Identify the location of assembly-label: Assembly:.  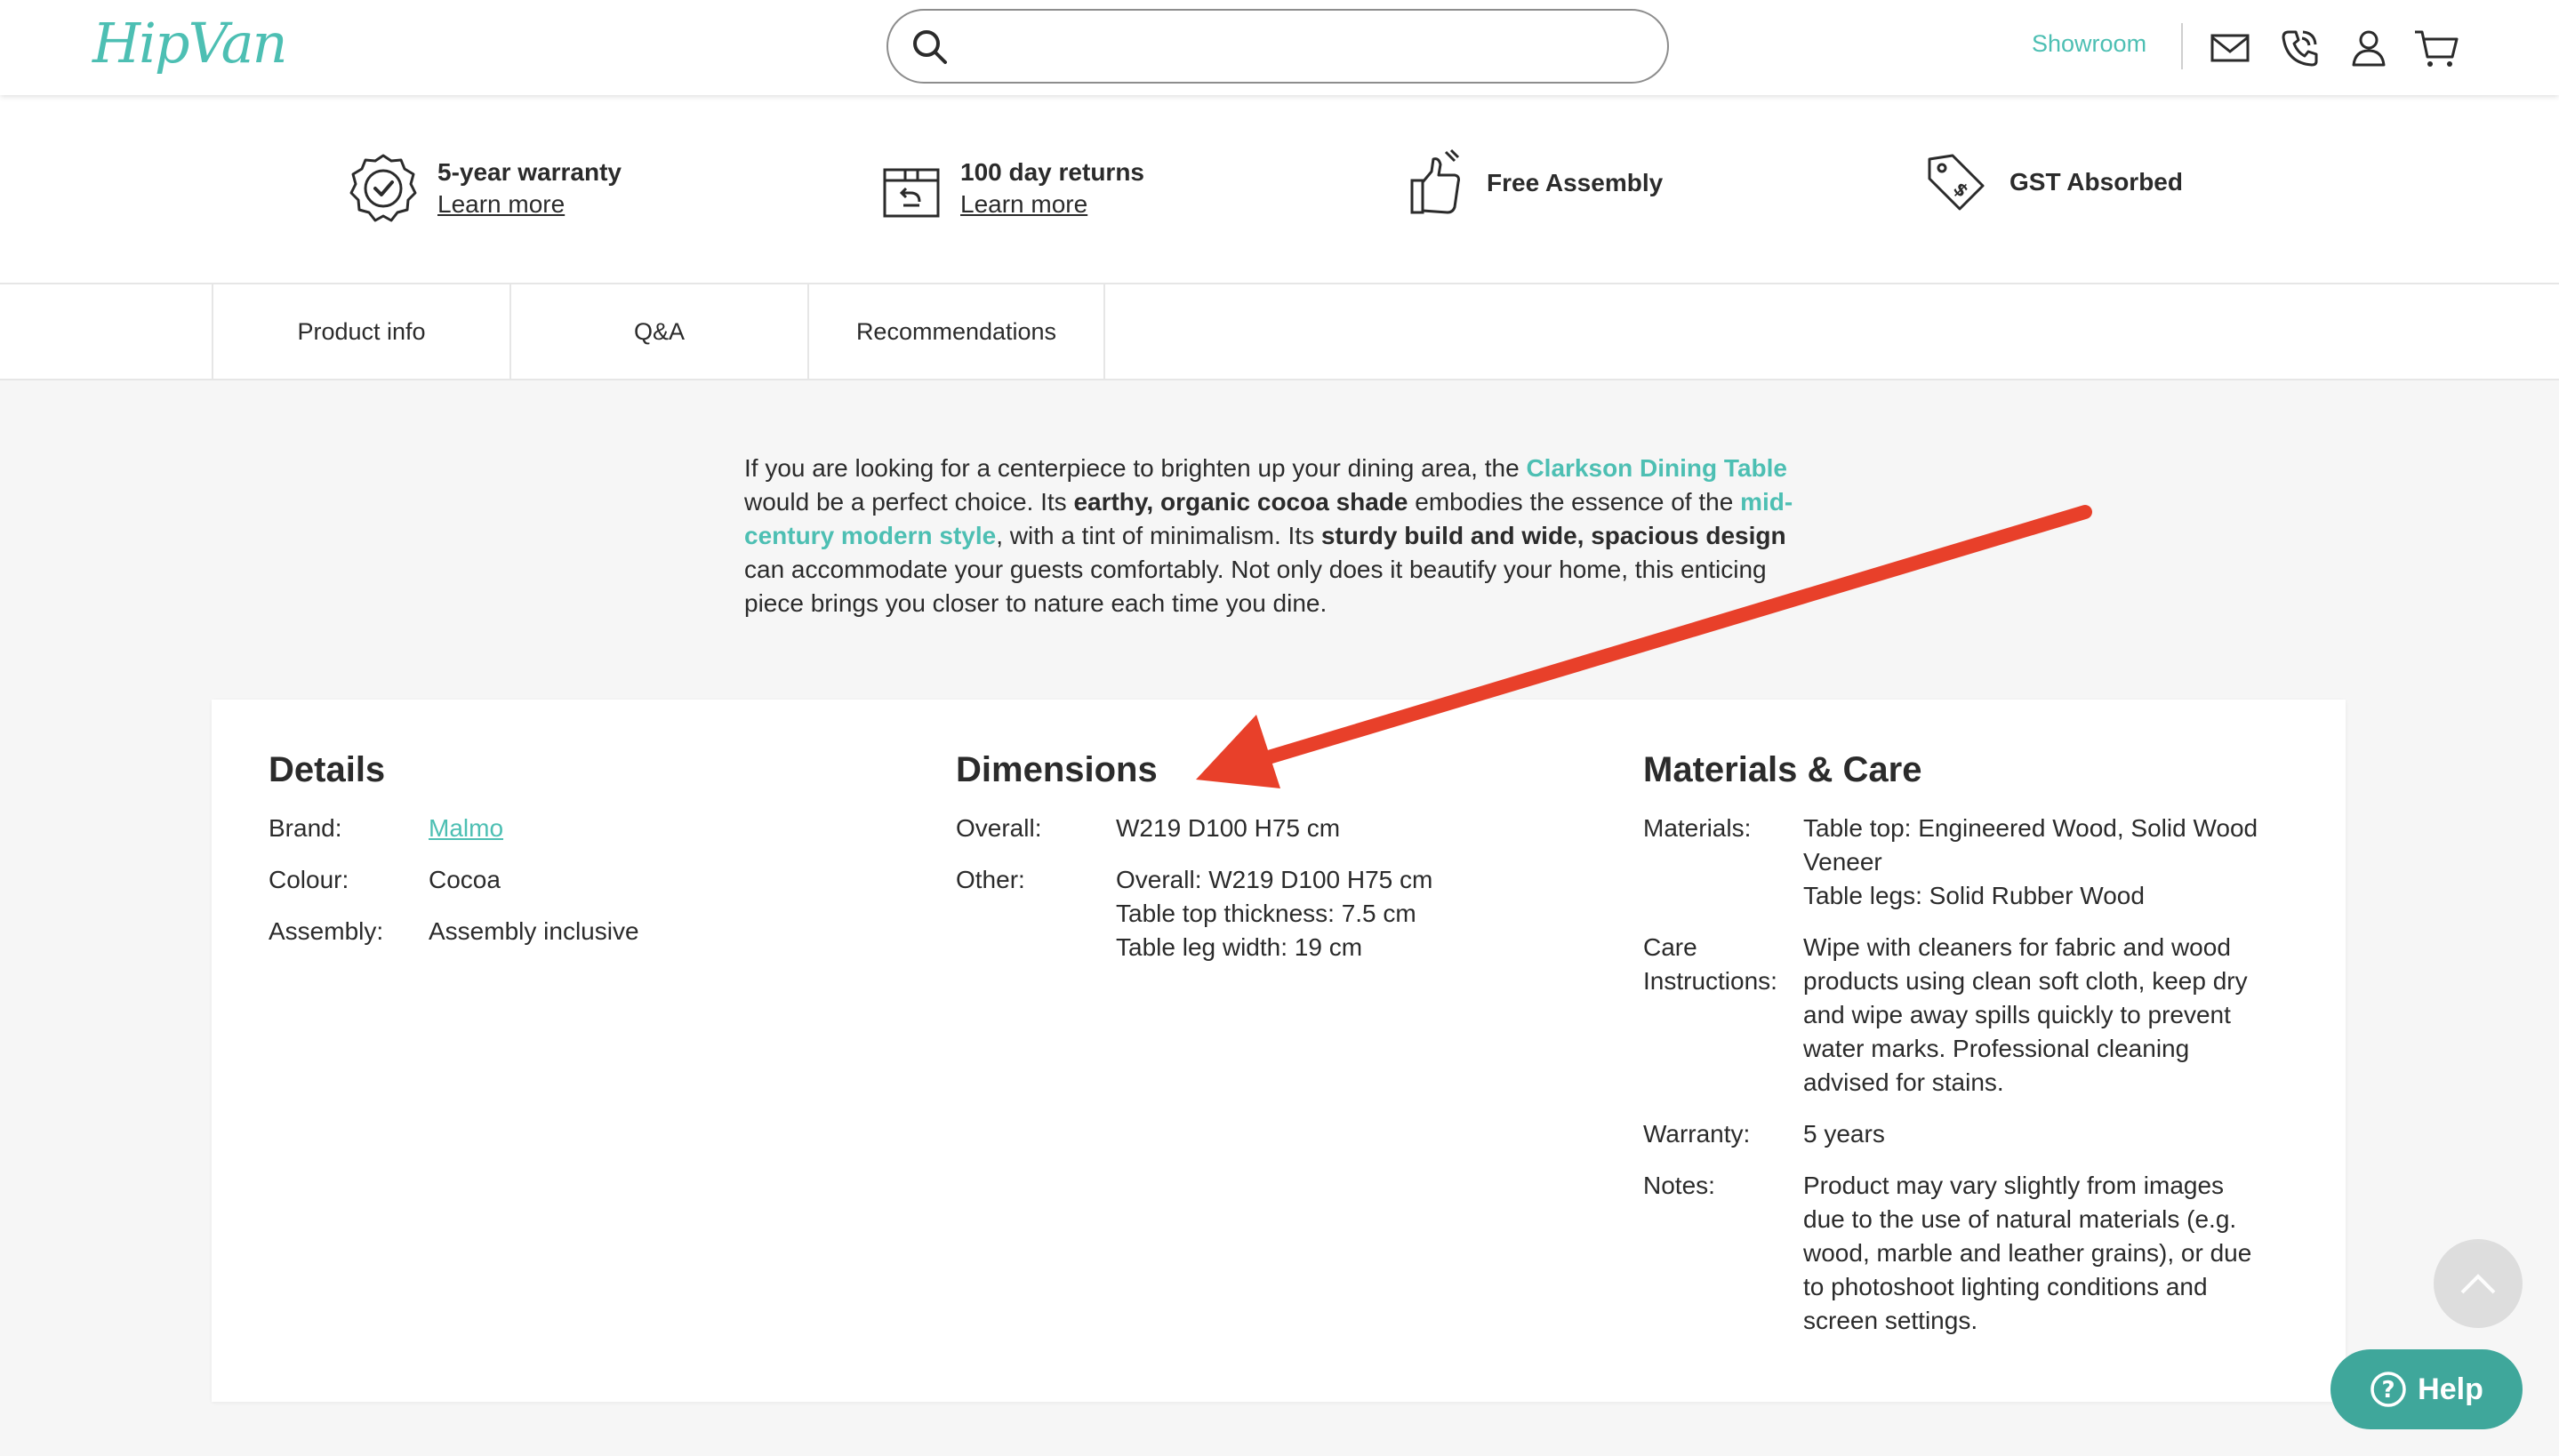
(326, 931).